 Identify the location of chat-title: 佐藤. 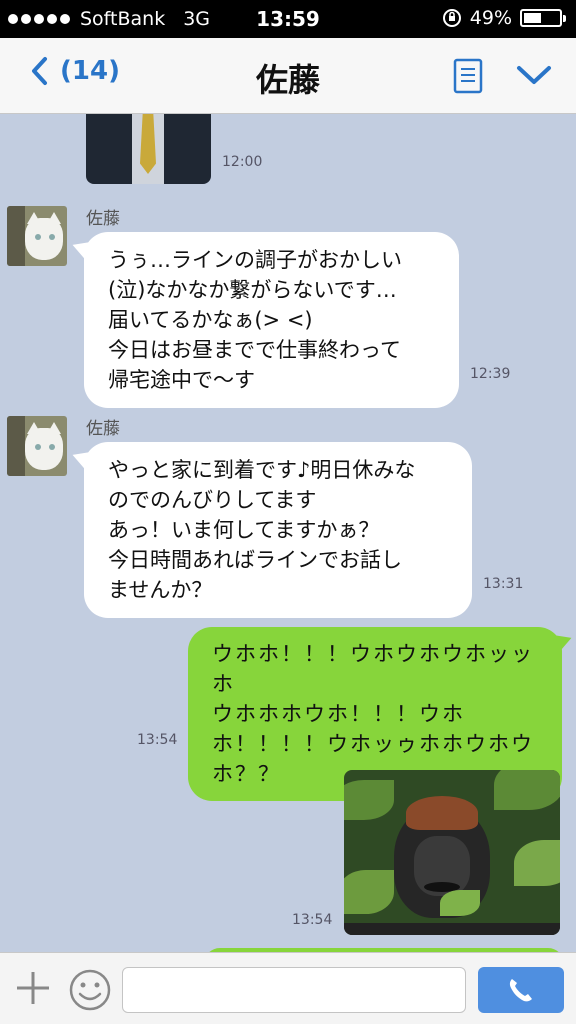
(287, 80).